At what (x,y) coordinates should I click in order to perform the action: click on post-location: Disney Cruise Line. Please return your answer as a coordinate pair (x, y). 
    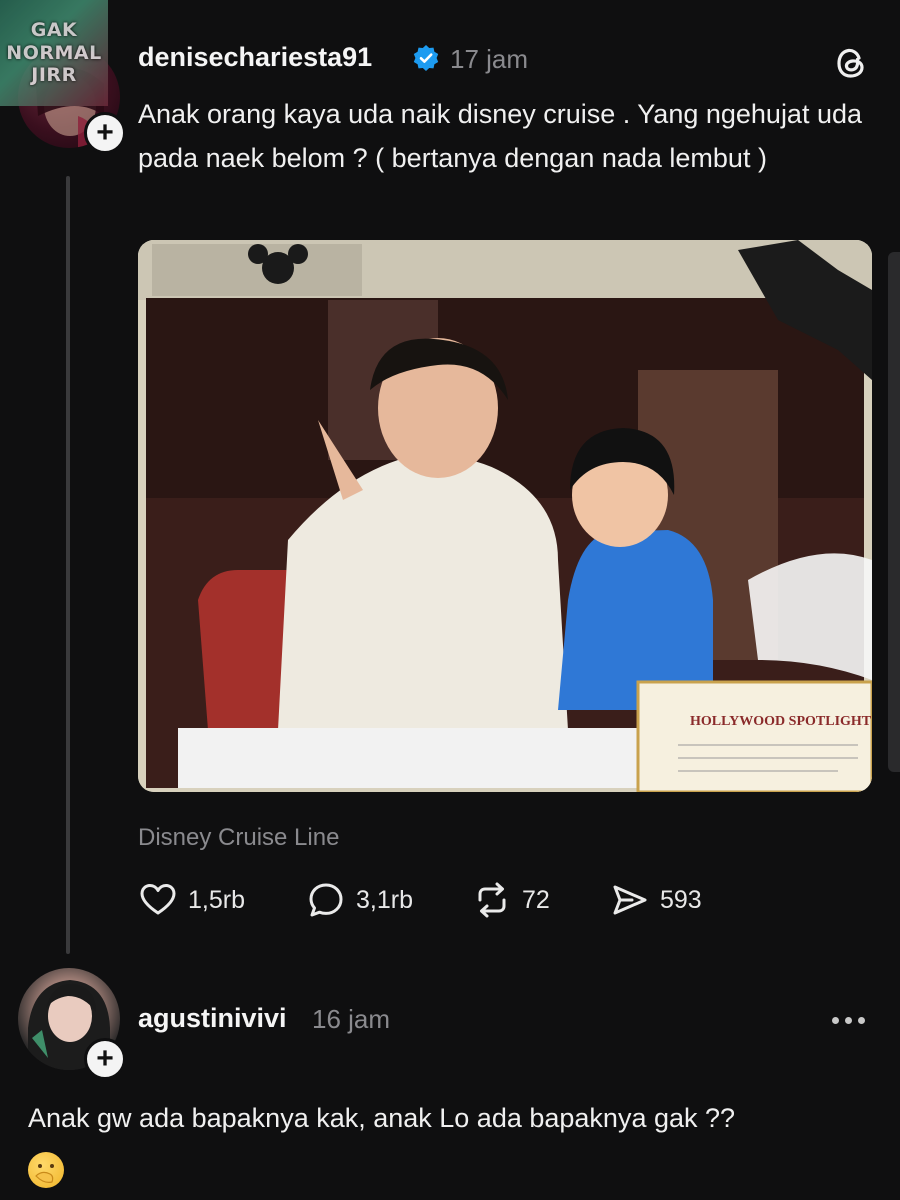
    Looking at the image, I should click on (238, 838).